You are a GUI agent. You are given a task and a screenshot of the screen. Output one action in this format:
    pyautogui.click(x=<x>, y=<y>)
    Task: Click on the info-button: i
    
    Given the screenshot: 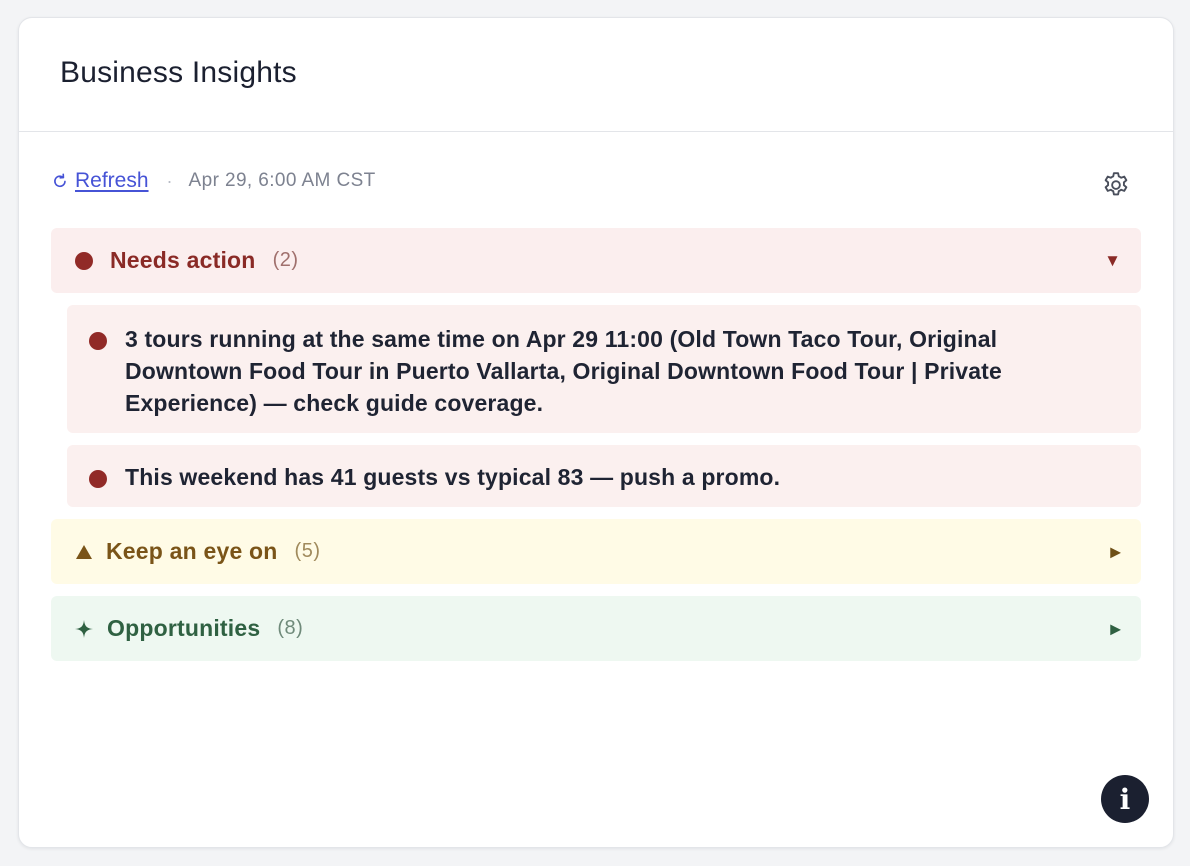 What is the action you would take?
    pyautogui.click(x=1125, y=799)
    